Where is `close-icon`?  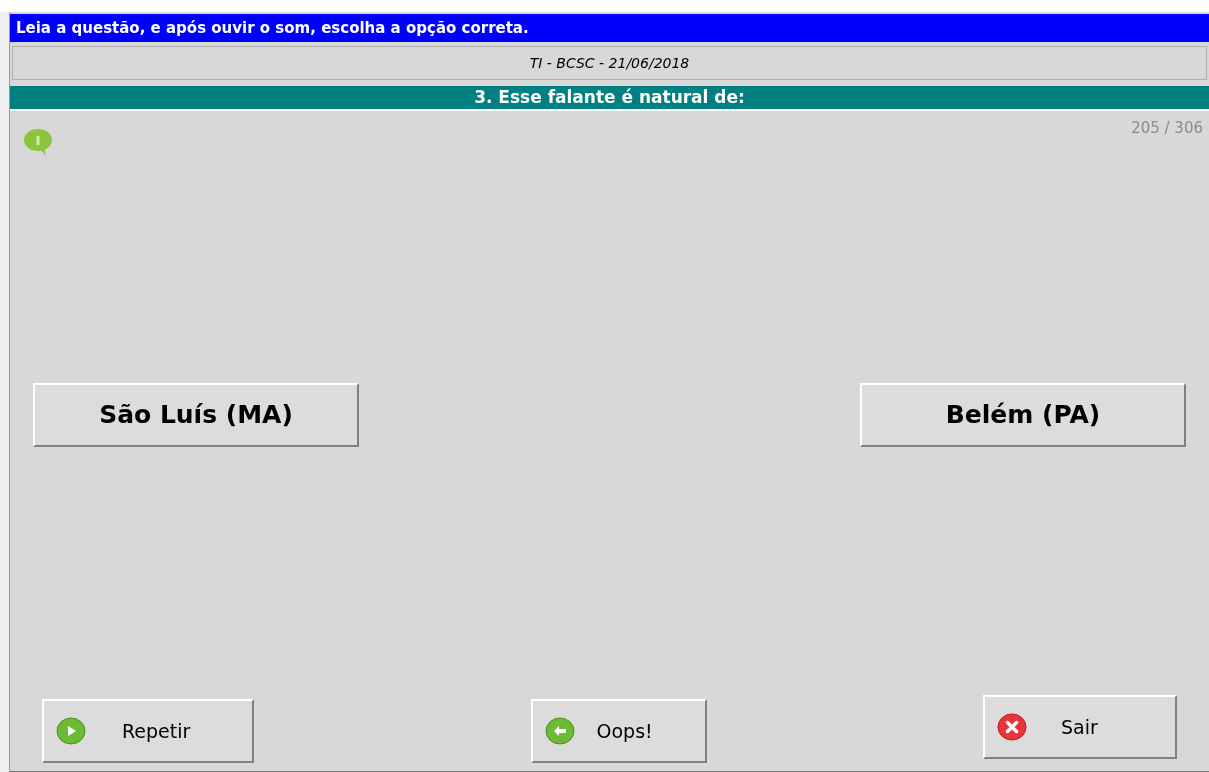 close-icon is located at coordinates (1012, 727).